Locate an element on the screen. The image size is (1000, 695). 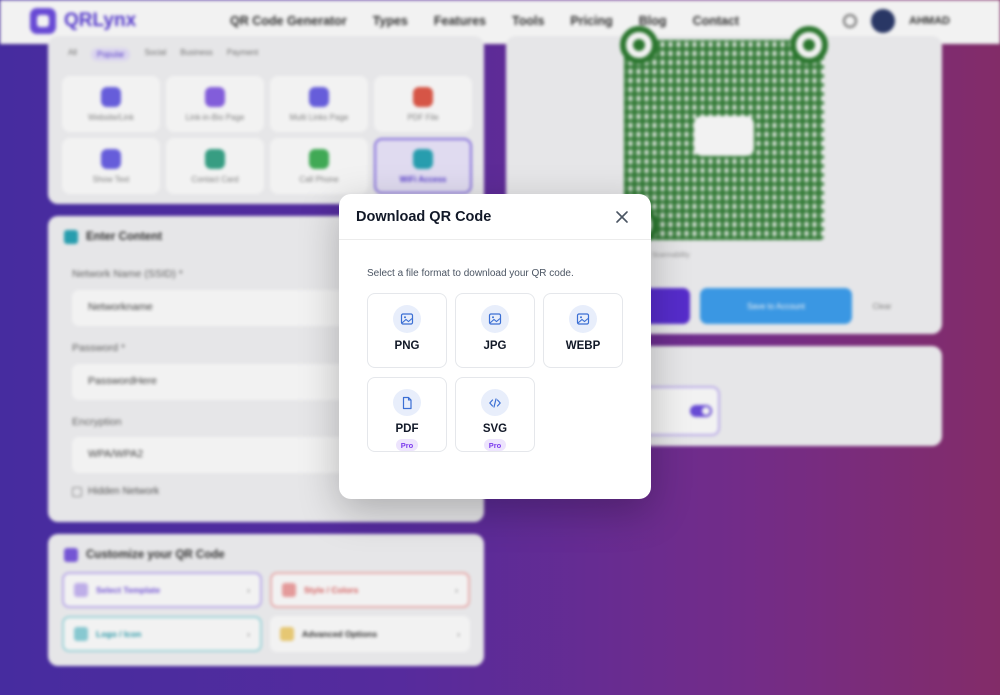
format-grid: PNG JPG WEBP PDF Pro SVG Pro is located at coordinates (495, 372).